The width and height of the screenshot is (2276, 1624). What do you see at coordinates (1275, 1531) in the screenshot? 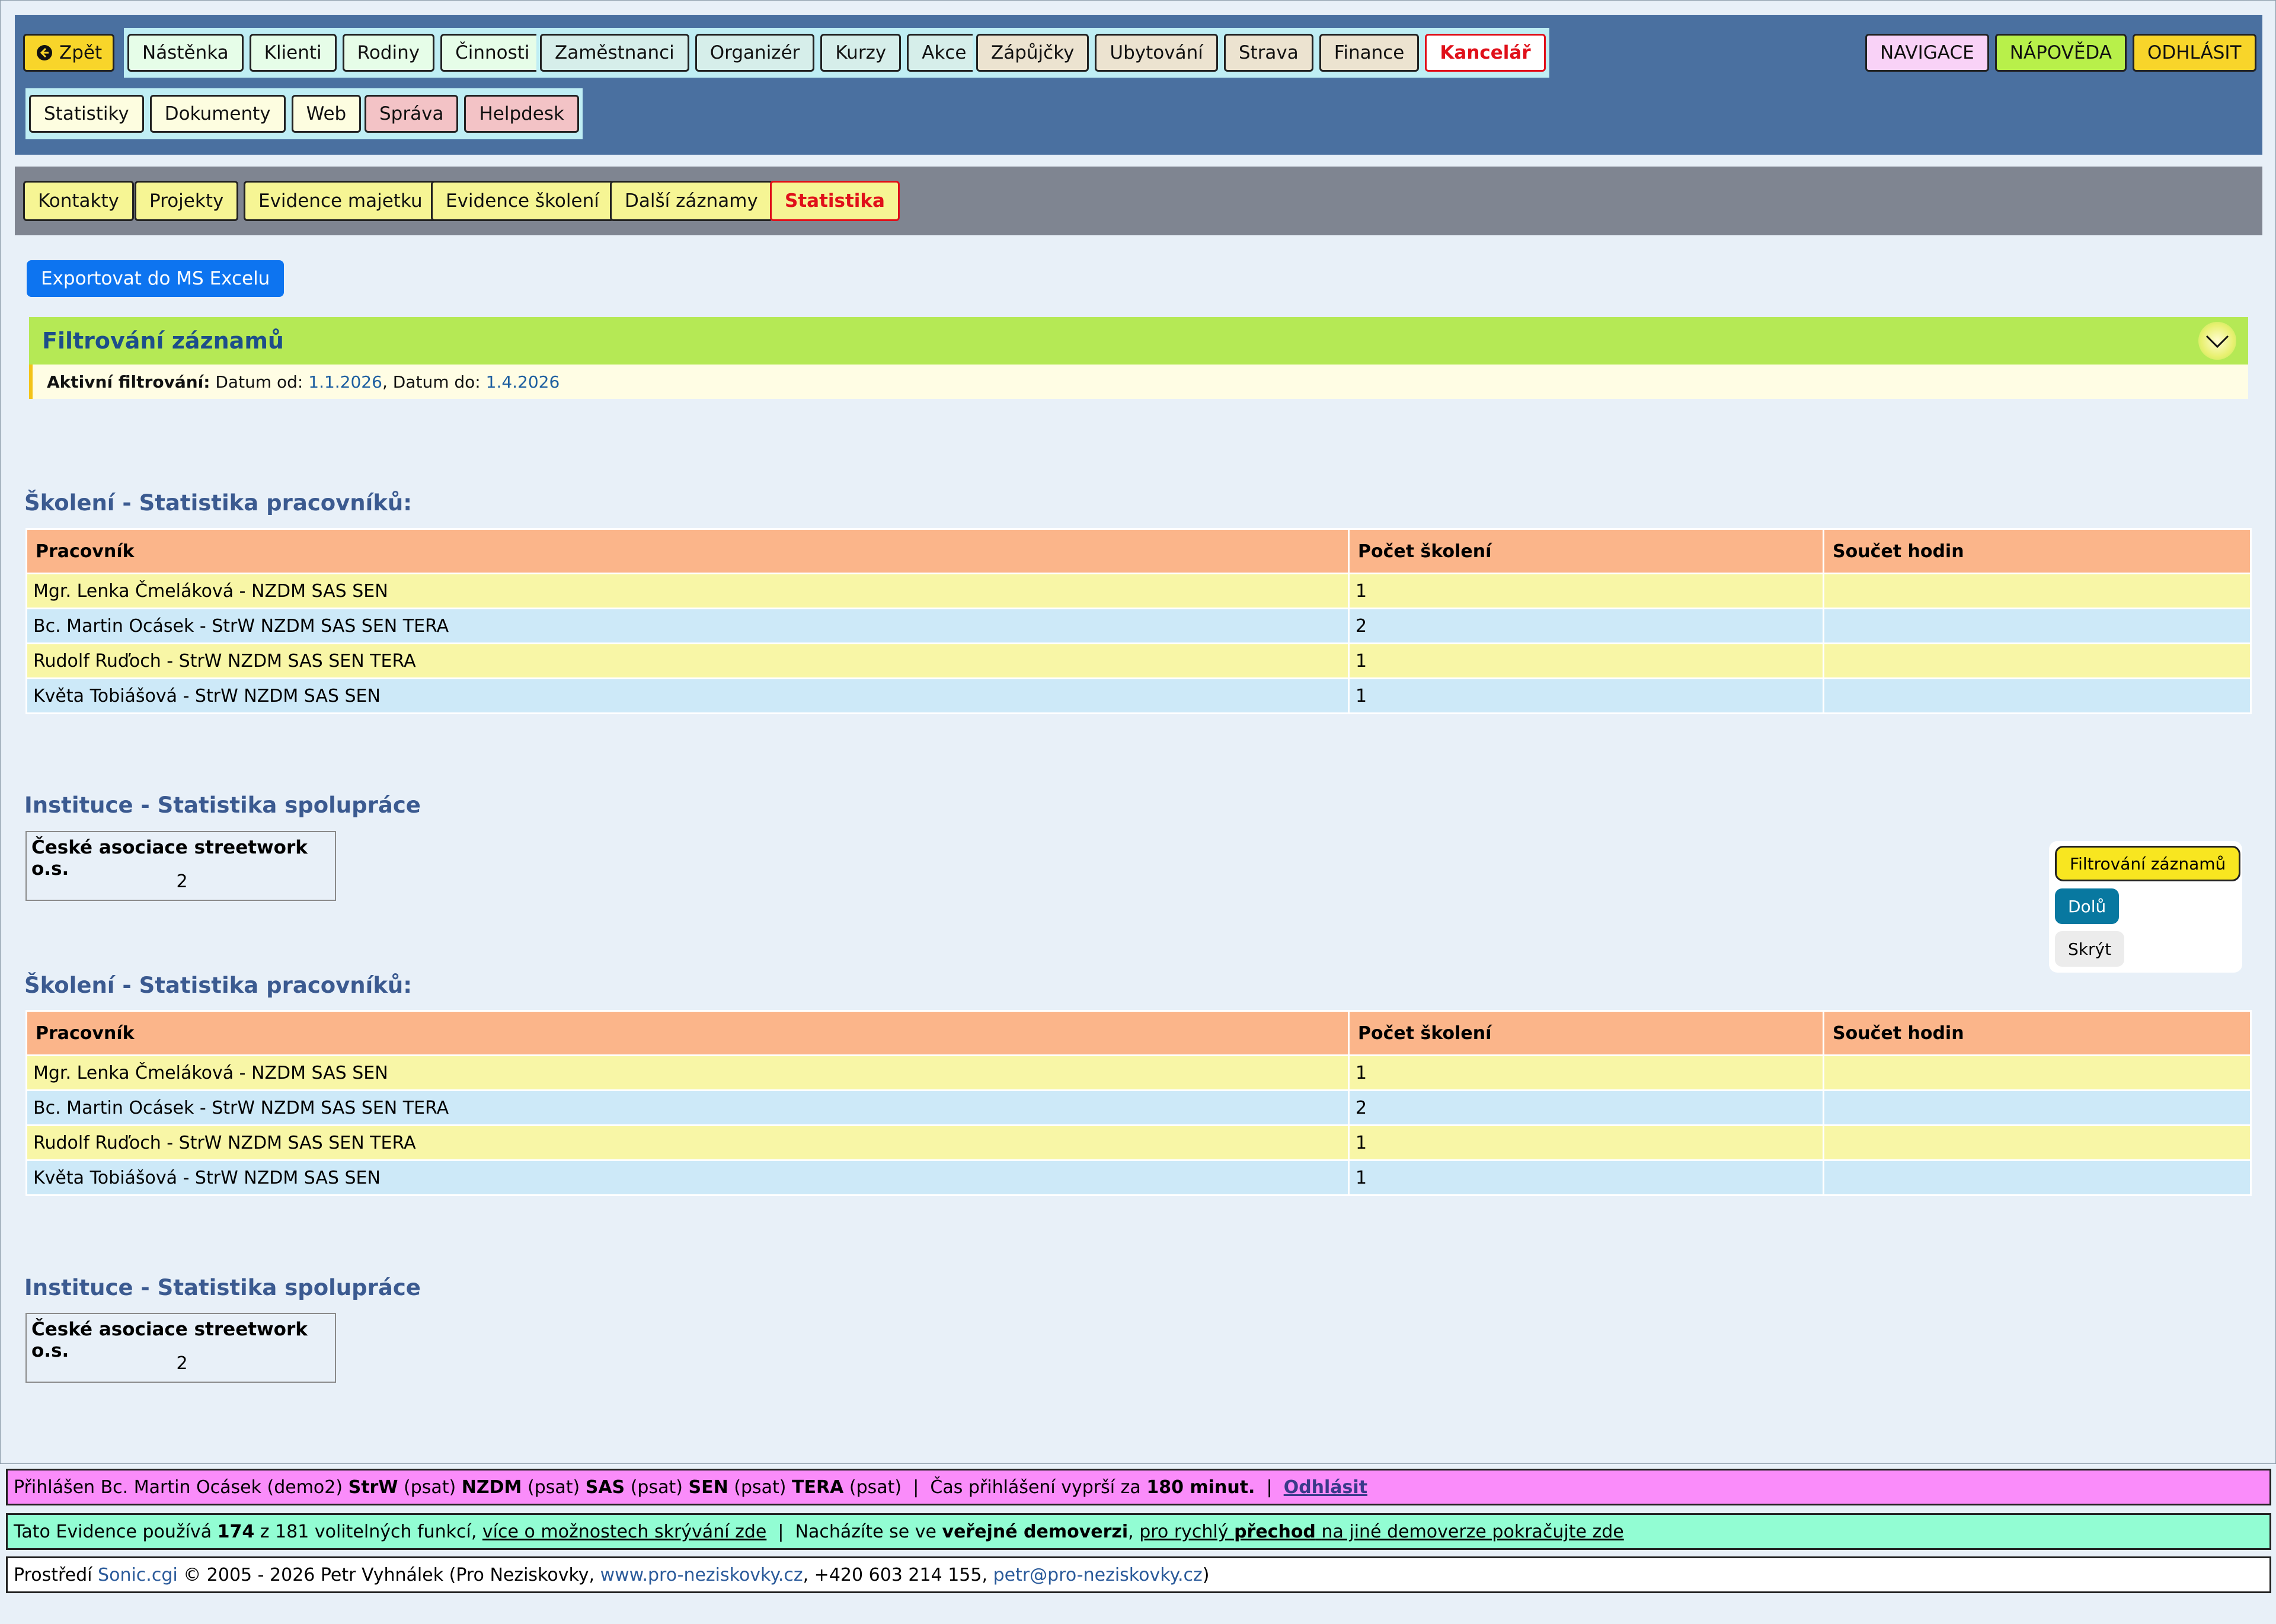
I see `demo-link-bold: přechod` at bounding box center [1275, 1531].